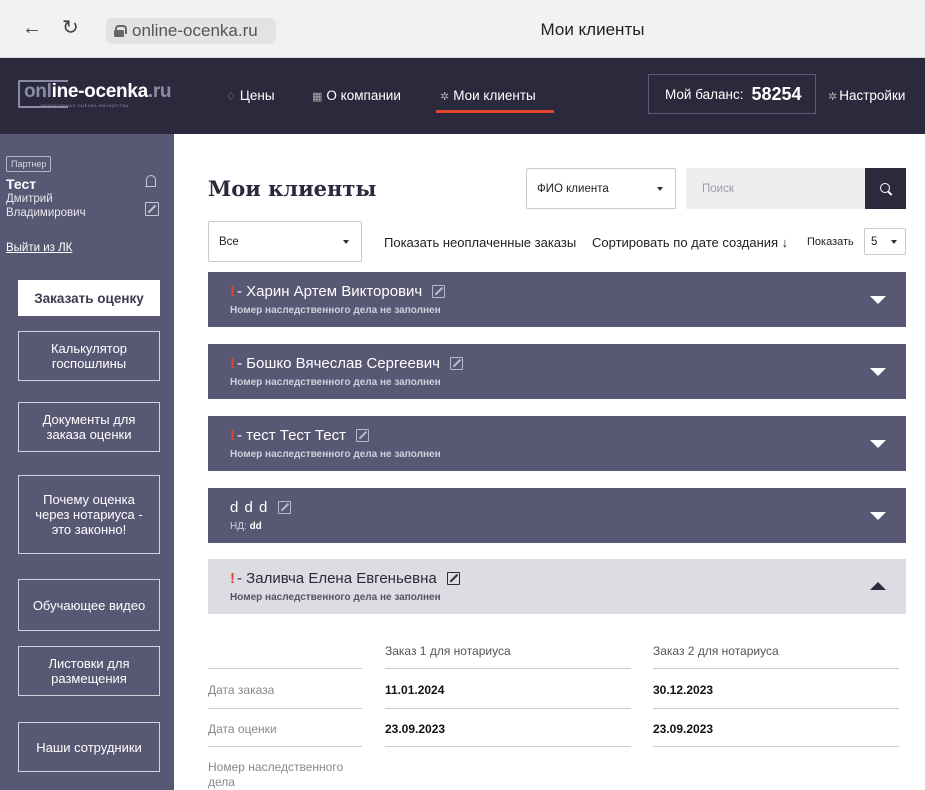 This screenshot has height=790, width=925. What do you see at coordinates (229, 241) in the screenshot?
I see `status-filter-value: Все` at bounding box center [229, 241].